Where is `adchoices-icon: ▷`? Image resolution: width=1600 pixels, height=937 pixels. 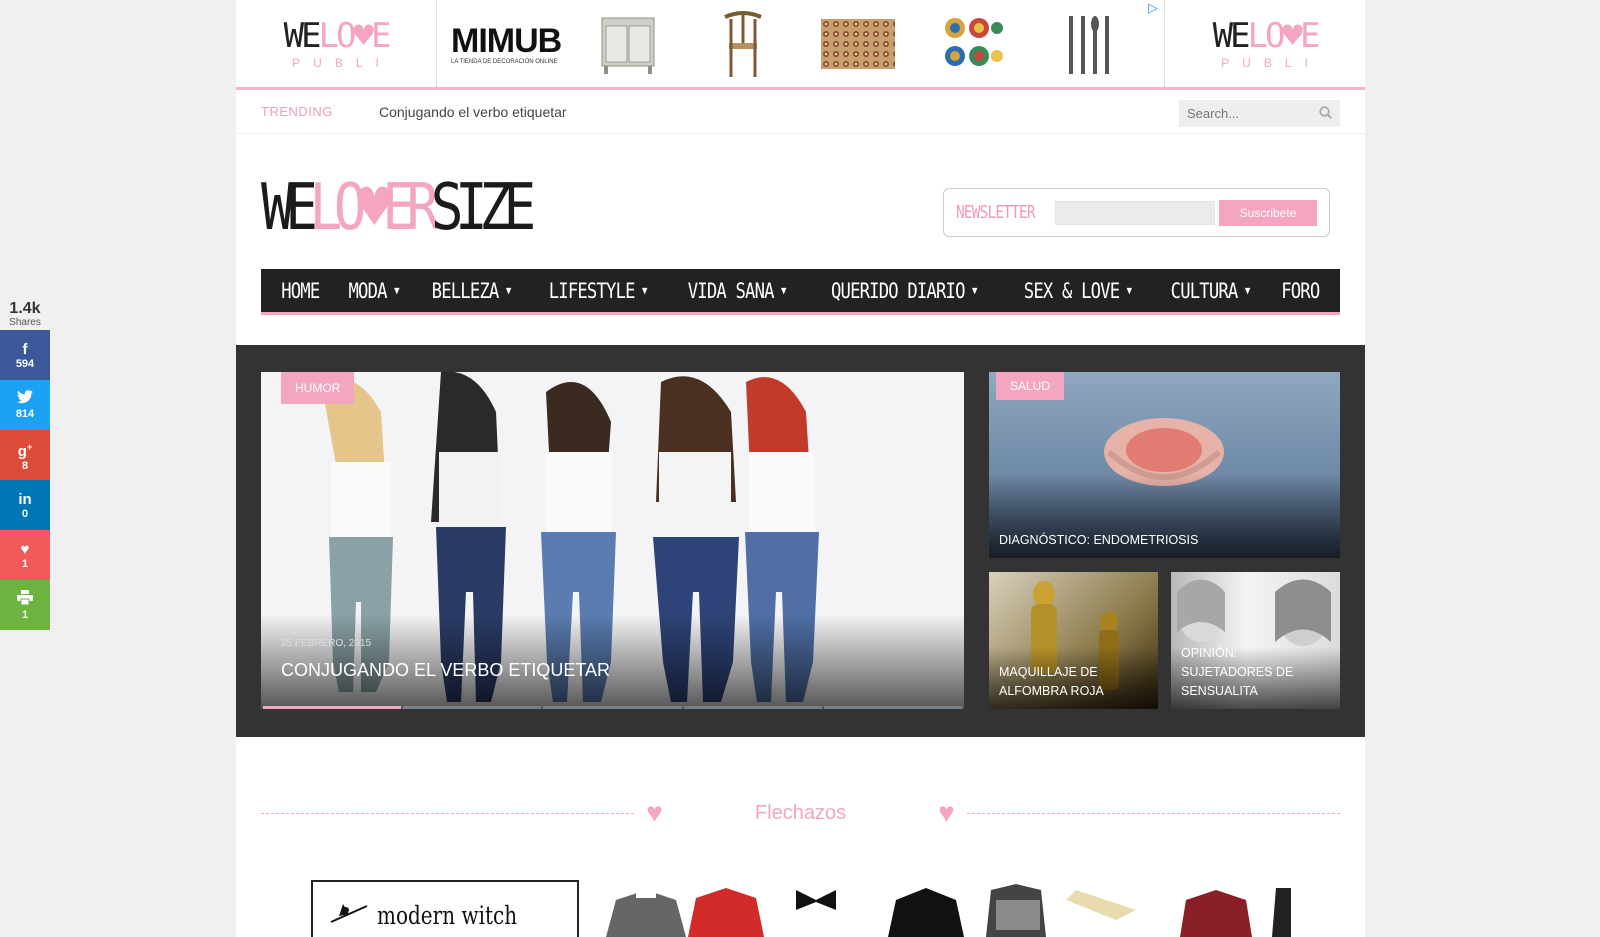
adchoices-icon: ▷ is located at coordinates (1153, 8).